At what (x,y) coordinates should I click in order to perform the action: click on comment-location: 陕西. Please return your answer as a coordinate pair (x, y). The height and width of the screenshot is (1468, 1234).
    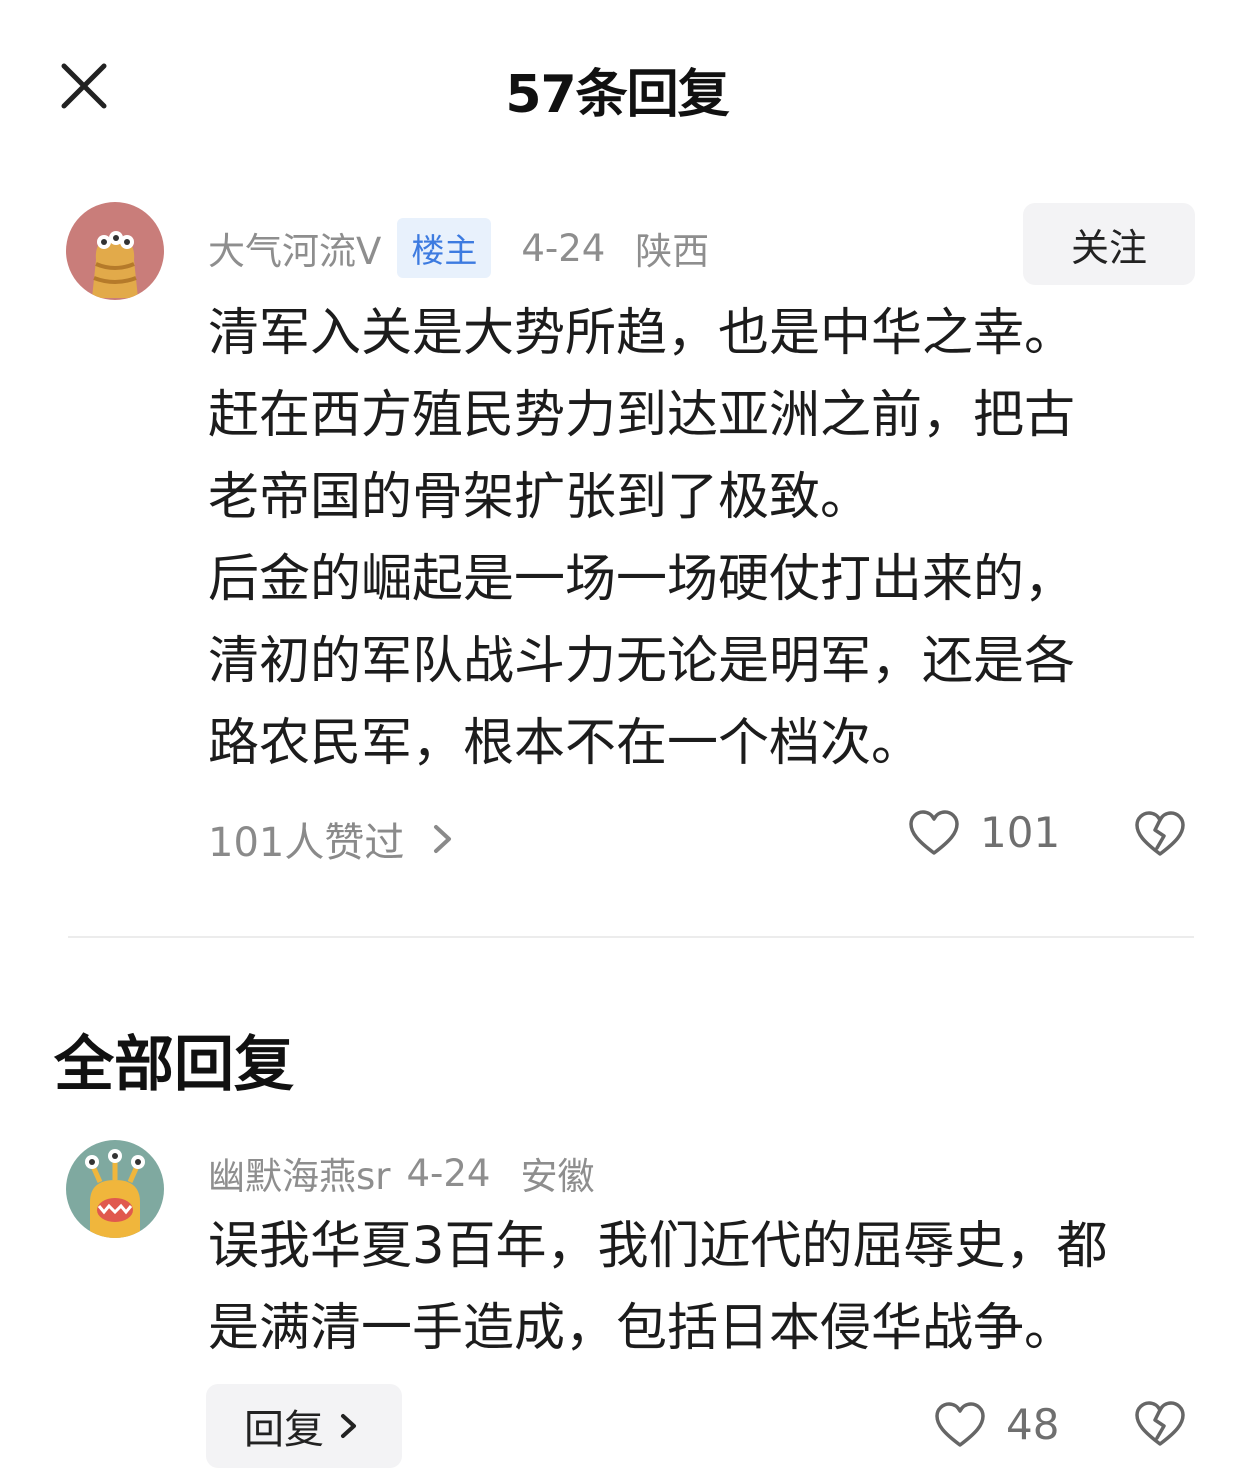
    Looking at the image, I should click on (672, 251).